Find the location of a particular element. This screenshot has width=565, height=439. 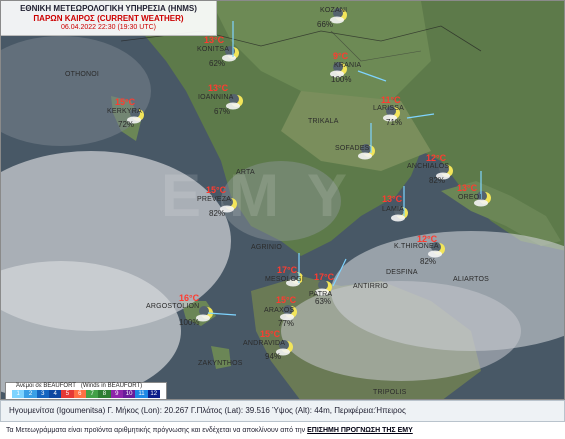

station-name-andravida: ANDRAVIDA is located at coordinates (264, 343).